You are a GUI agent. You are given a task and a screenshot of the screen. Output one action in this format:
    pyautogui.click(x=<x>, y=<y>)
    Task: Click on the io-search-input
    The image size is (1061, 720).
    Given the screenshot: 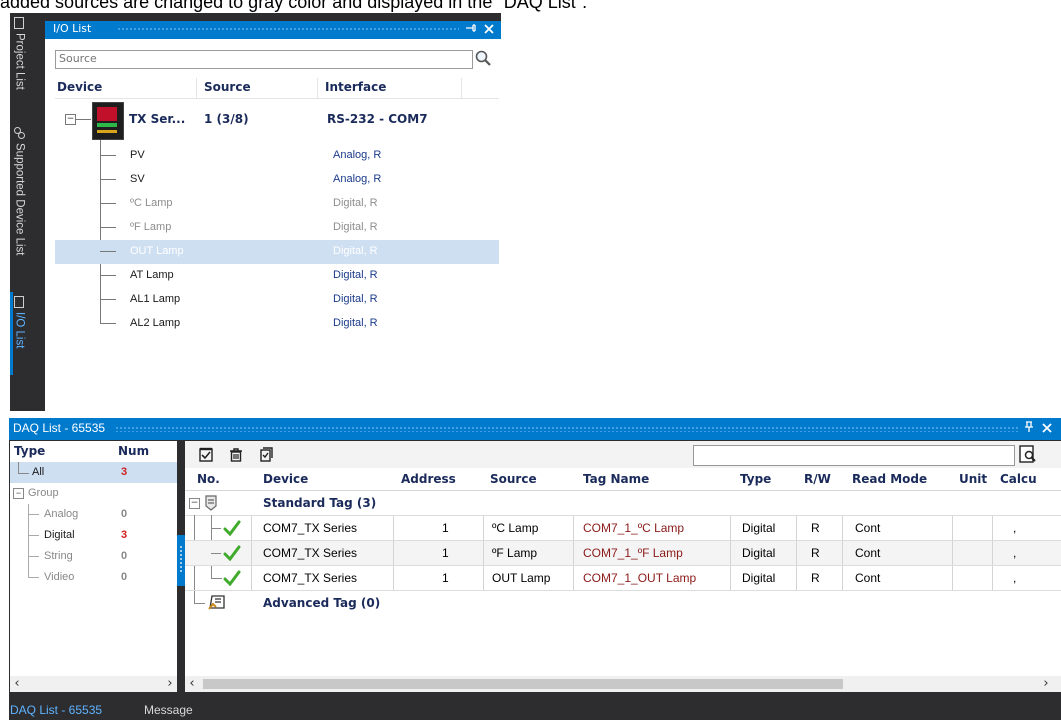 What is the action you would take?
    pyautogui.click(x=264, y=58)
    